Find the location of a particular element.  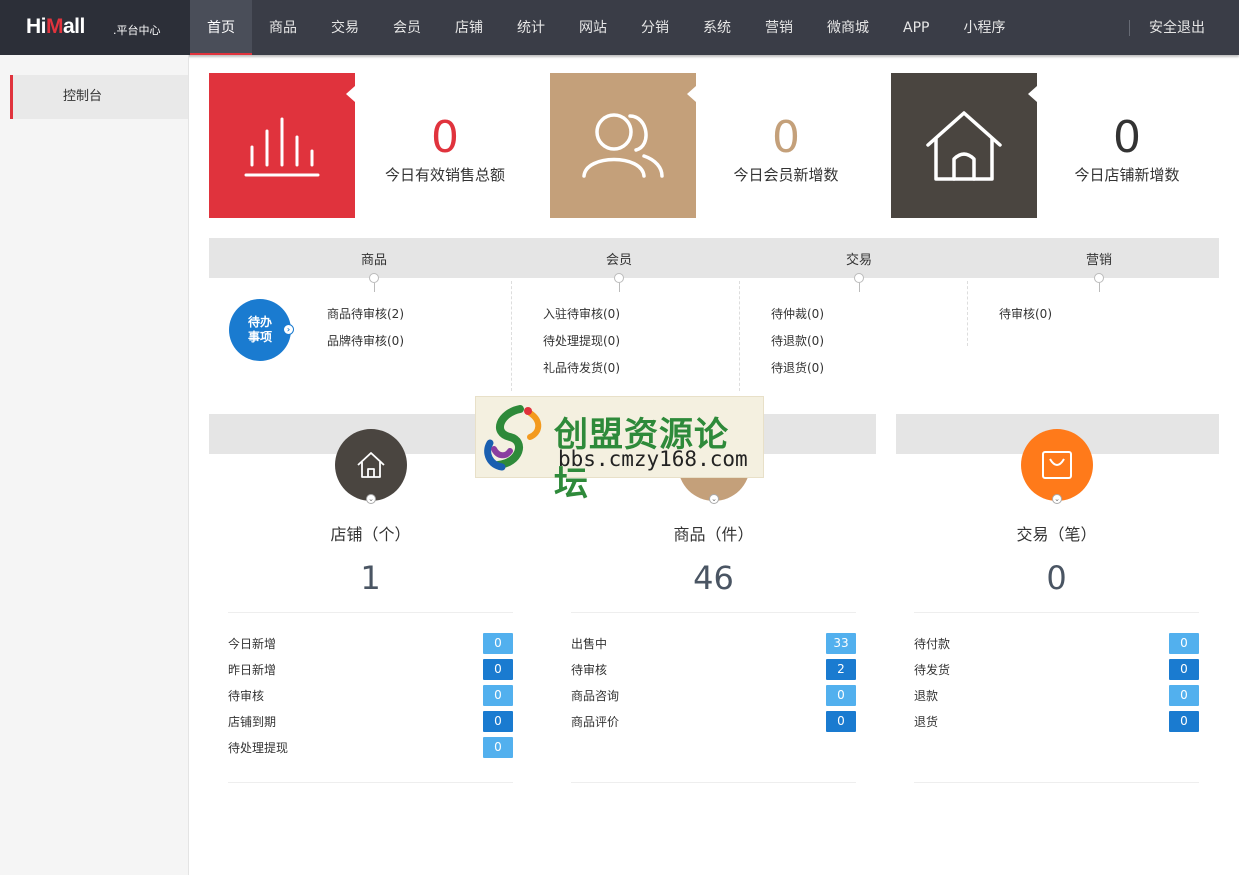

todo-list-trade: 待仲裁(0) 待退款(0) 待退货(0) is located at coordinates (797, 347).